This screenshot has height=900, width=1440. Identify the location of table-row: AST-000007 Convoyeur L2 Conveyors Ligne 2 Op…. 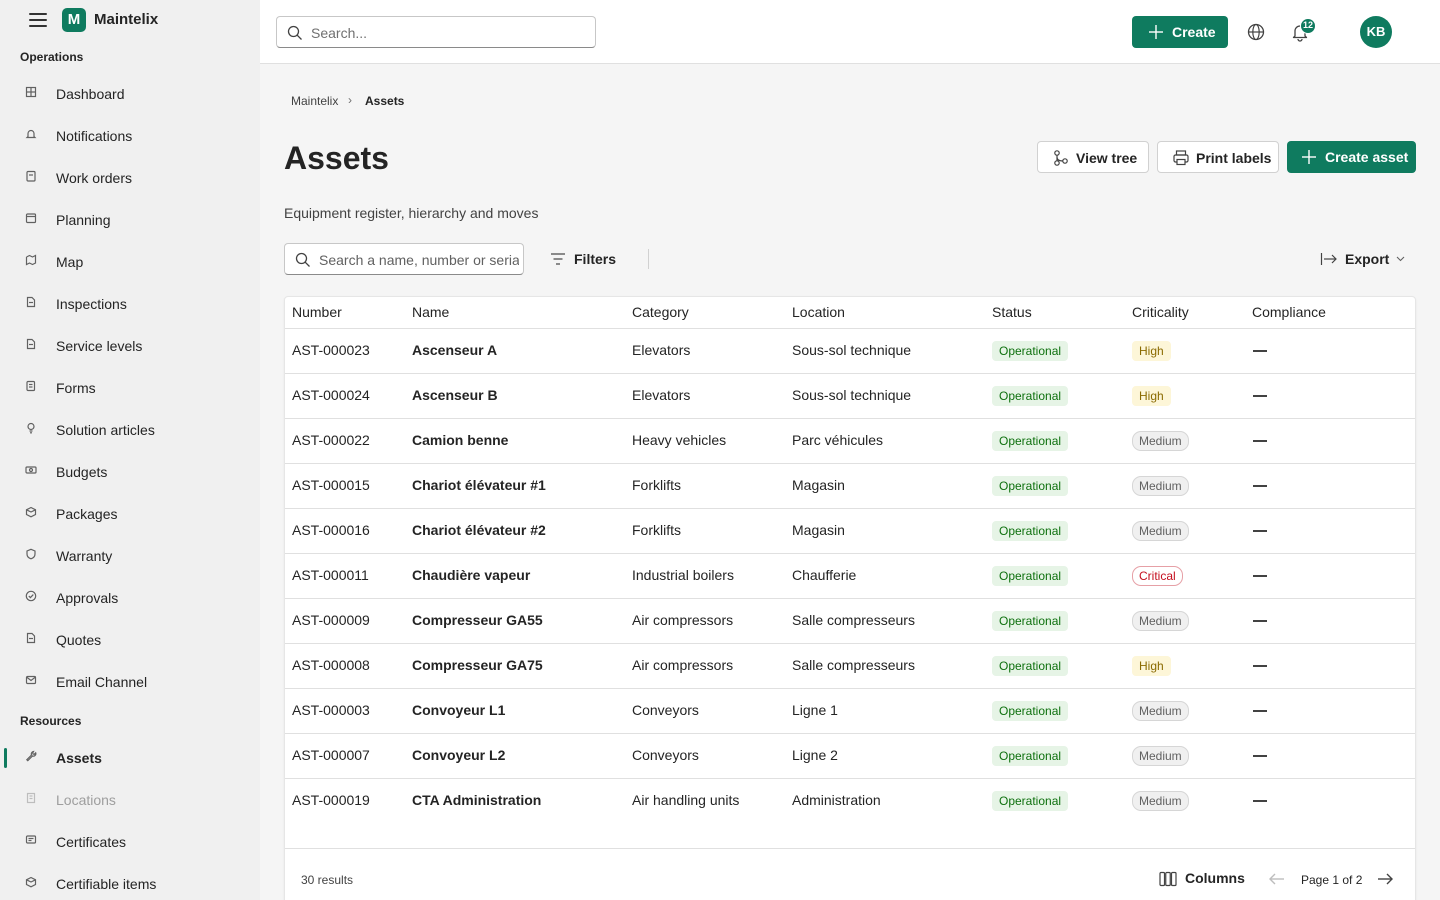
(850, 755).